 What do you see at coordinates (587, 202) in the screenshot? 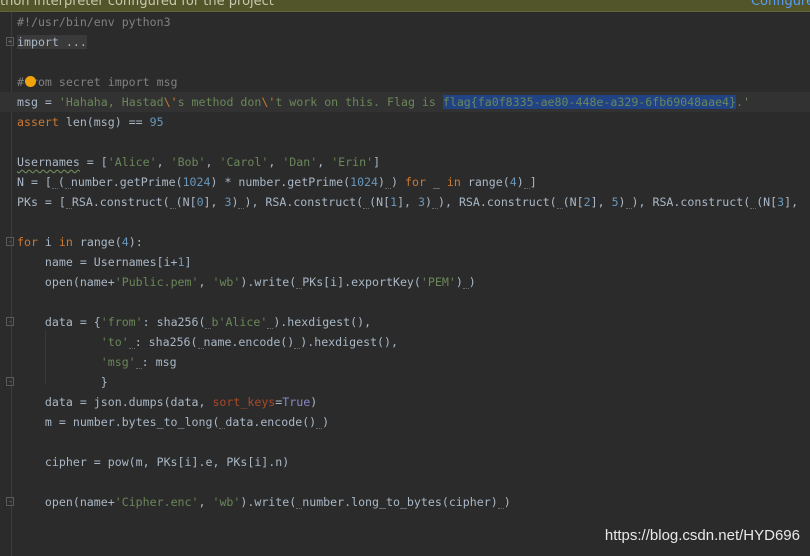
I see `code-token: 2` at bounding box center [587, 202].